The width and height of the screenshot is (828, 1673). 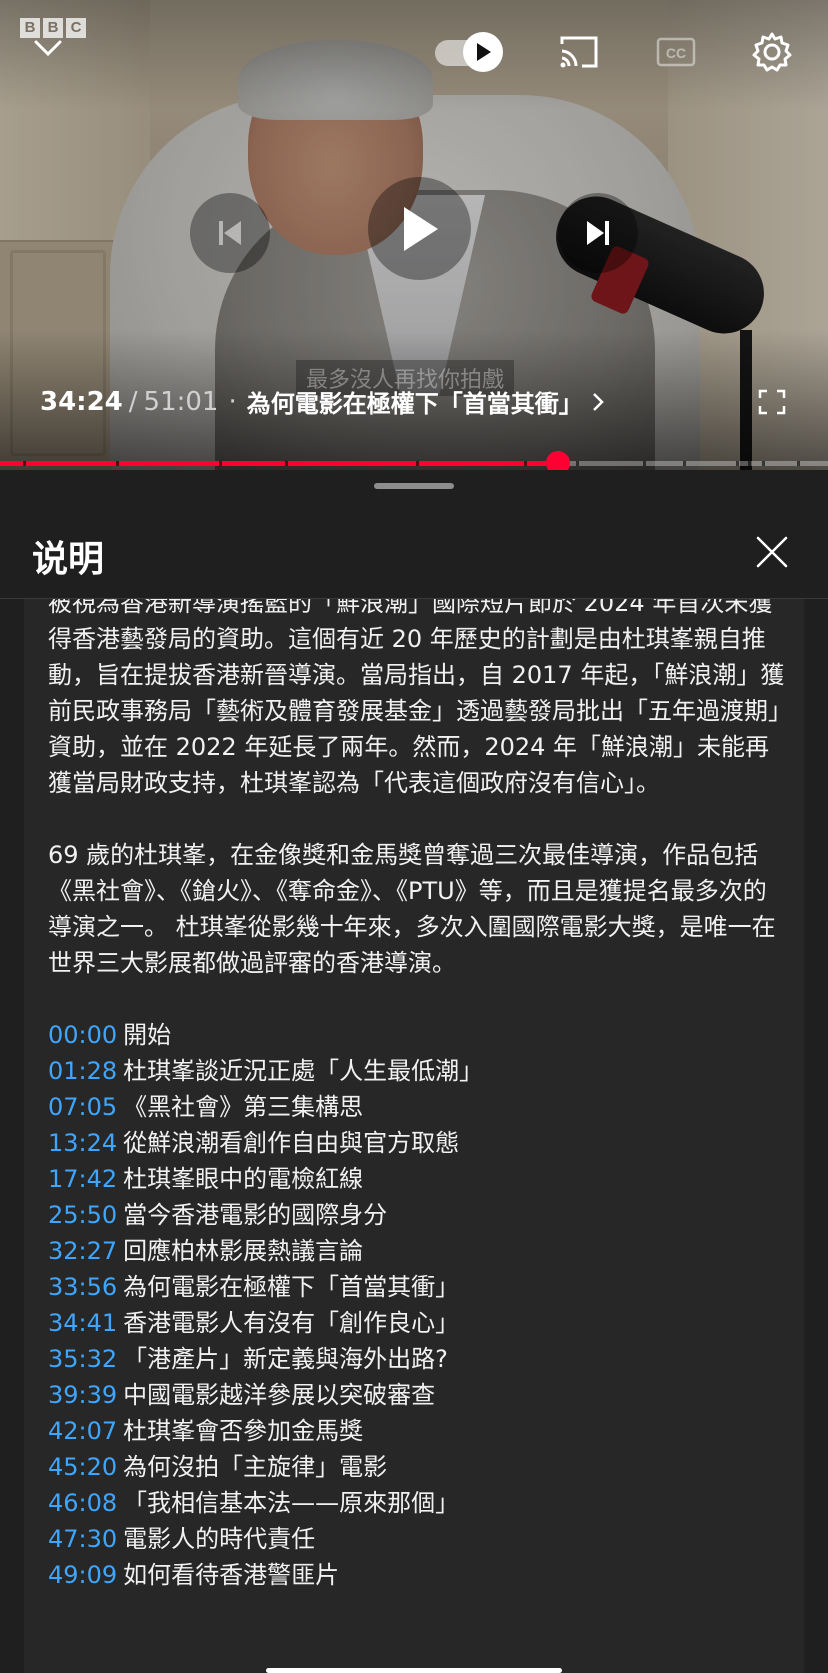 What do you see at coordinates (82, 1179) in the screenshot?
I see `chapter-timestamp-link: 17:42` at bounding box center [82, 1179].